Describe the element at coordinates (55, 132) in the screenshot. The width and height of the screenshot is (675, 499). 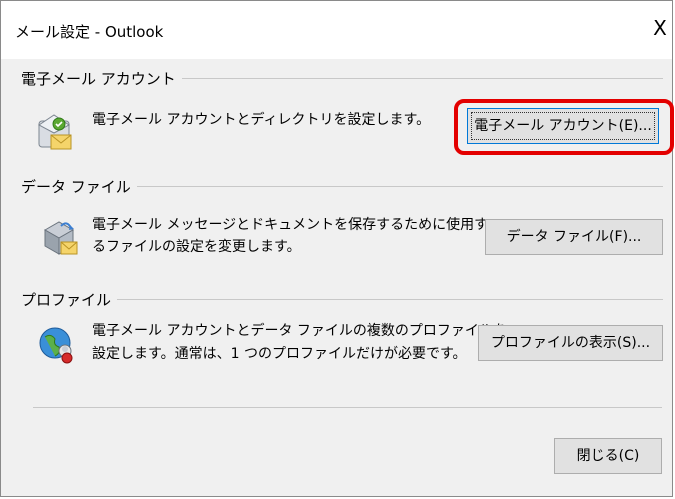
I see `email-accounts-icon` at that location.